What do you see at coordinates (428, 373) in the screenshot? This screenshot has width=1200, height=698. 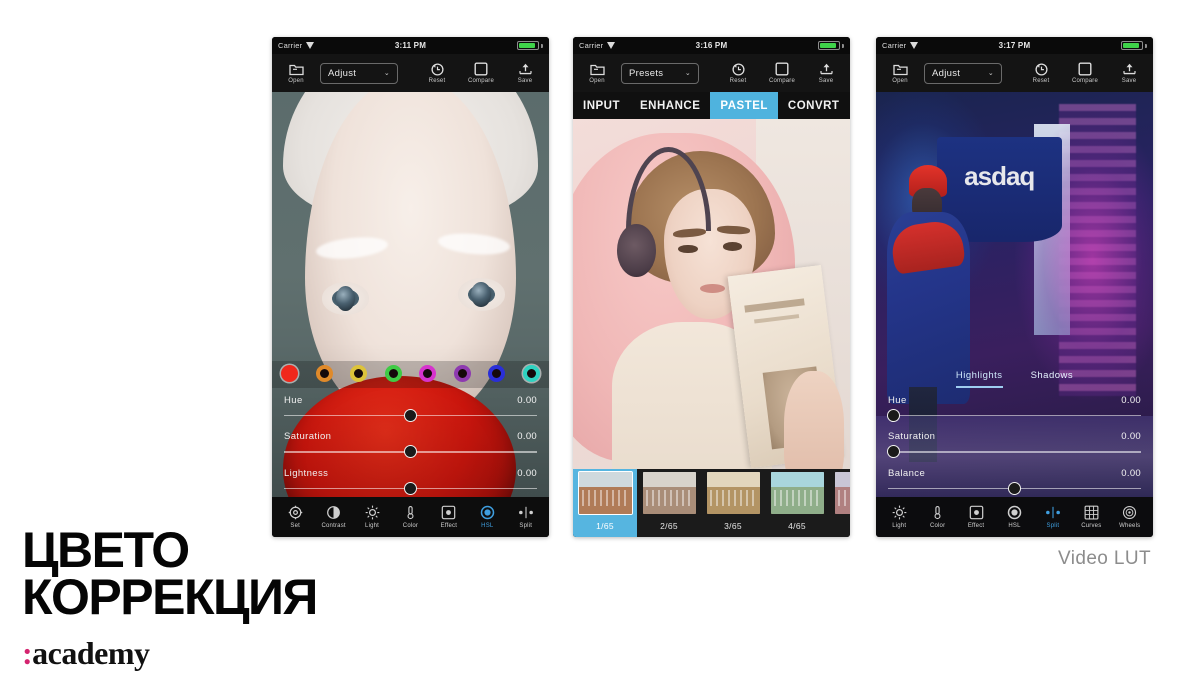 I see `hsl-swatch-magenta` at bounding box center [428, 373].